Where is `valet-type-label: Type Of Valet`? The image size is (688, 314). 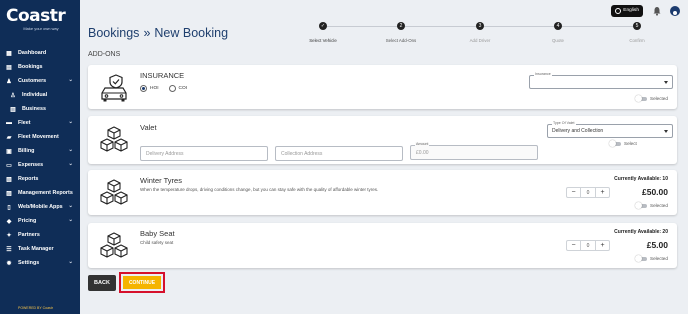 valet-type-label: Type Of Valet is located at coordinates (564, 123).